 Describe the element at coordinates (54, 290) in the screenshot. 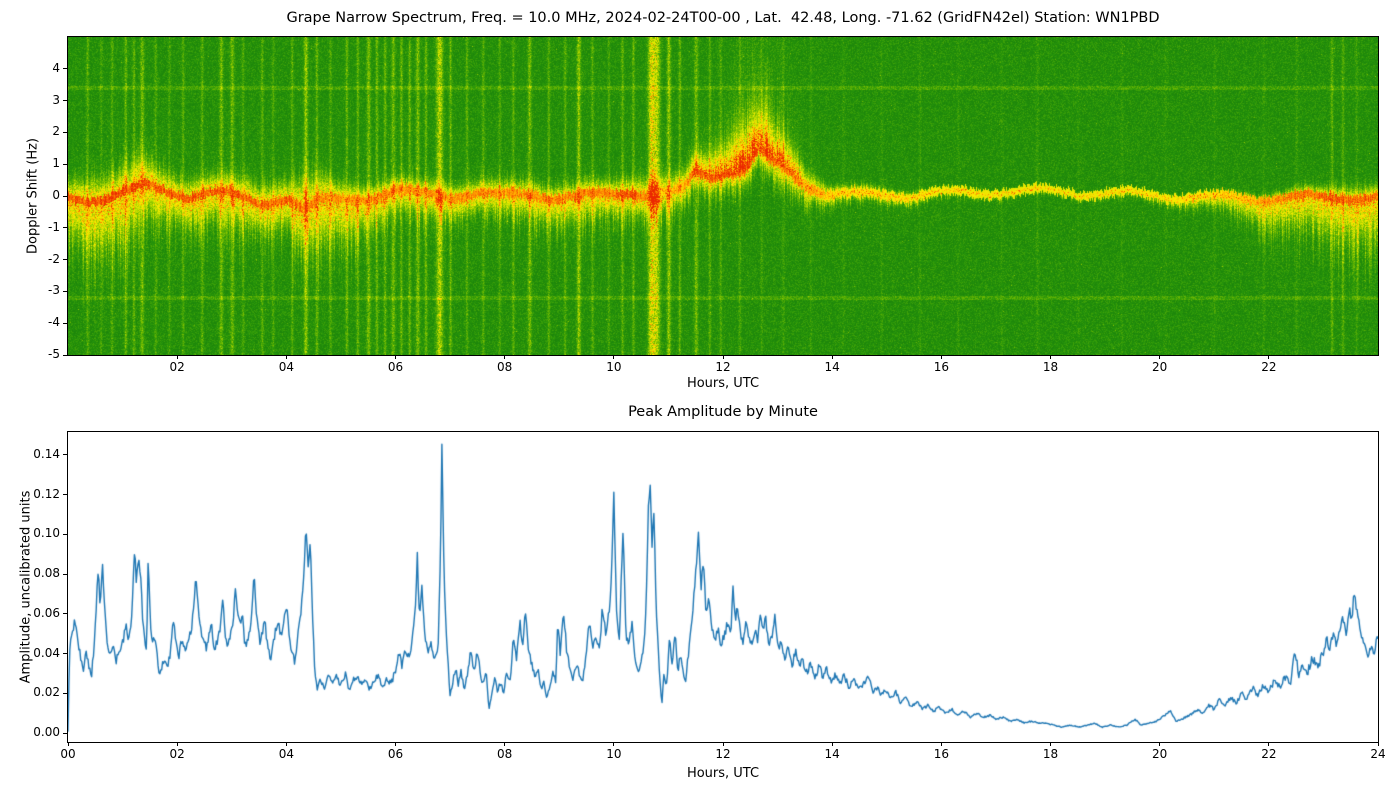

I see `y-tick-label: -3` at that location.